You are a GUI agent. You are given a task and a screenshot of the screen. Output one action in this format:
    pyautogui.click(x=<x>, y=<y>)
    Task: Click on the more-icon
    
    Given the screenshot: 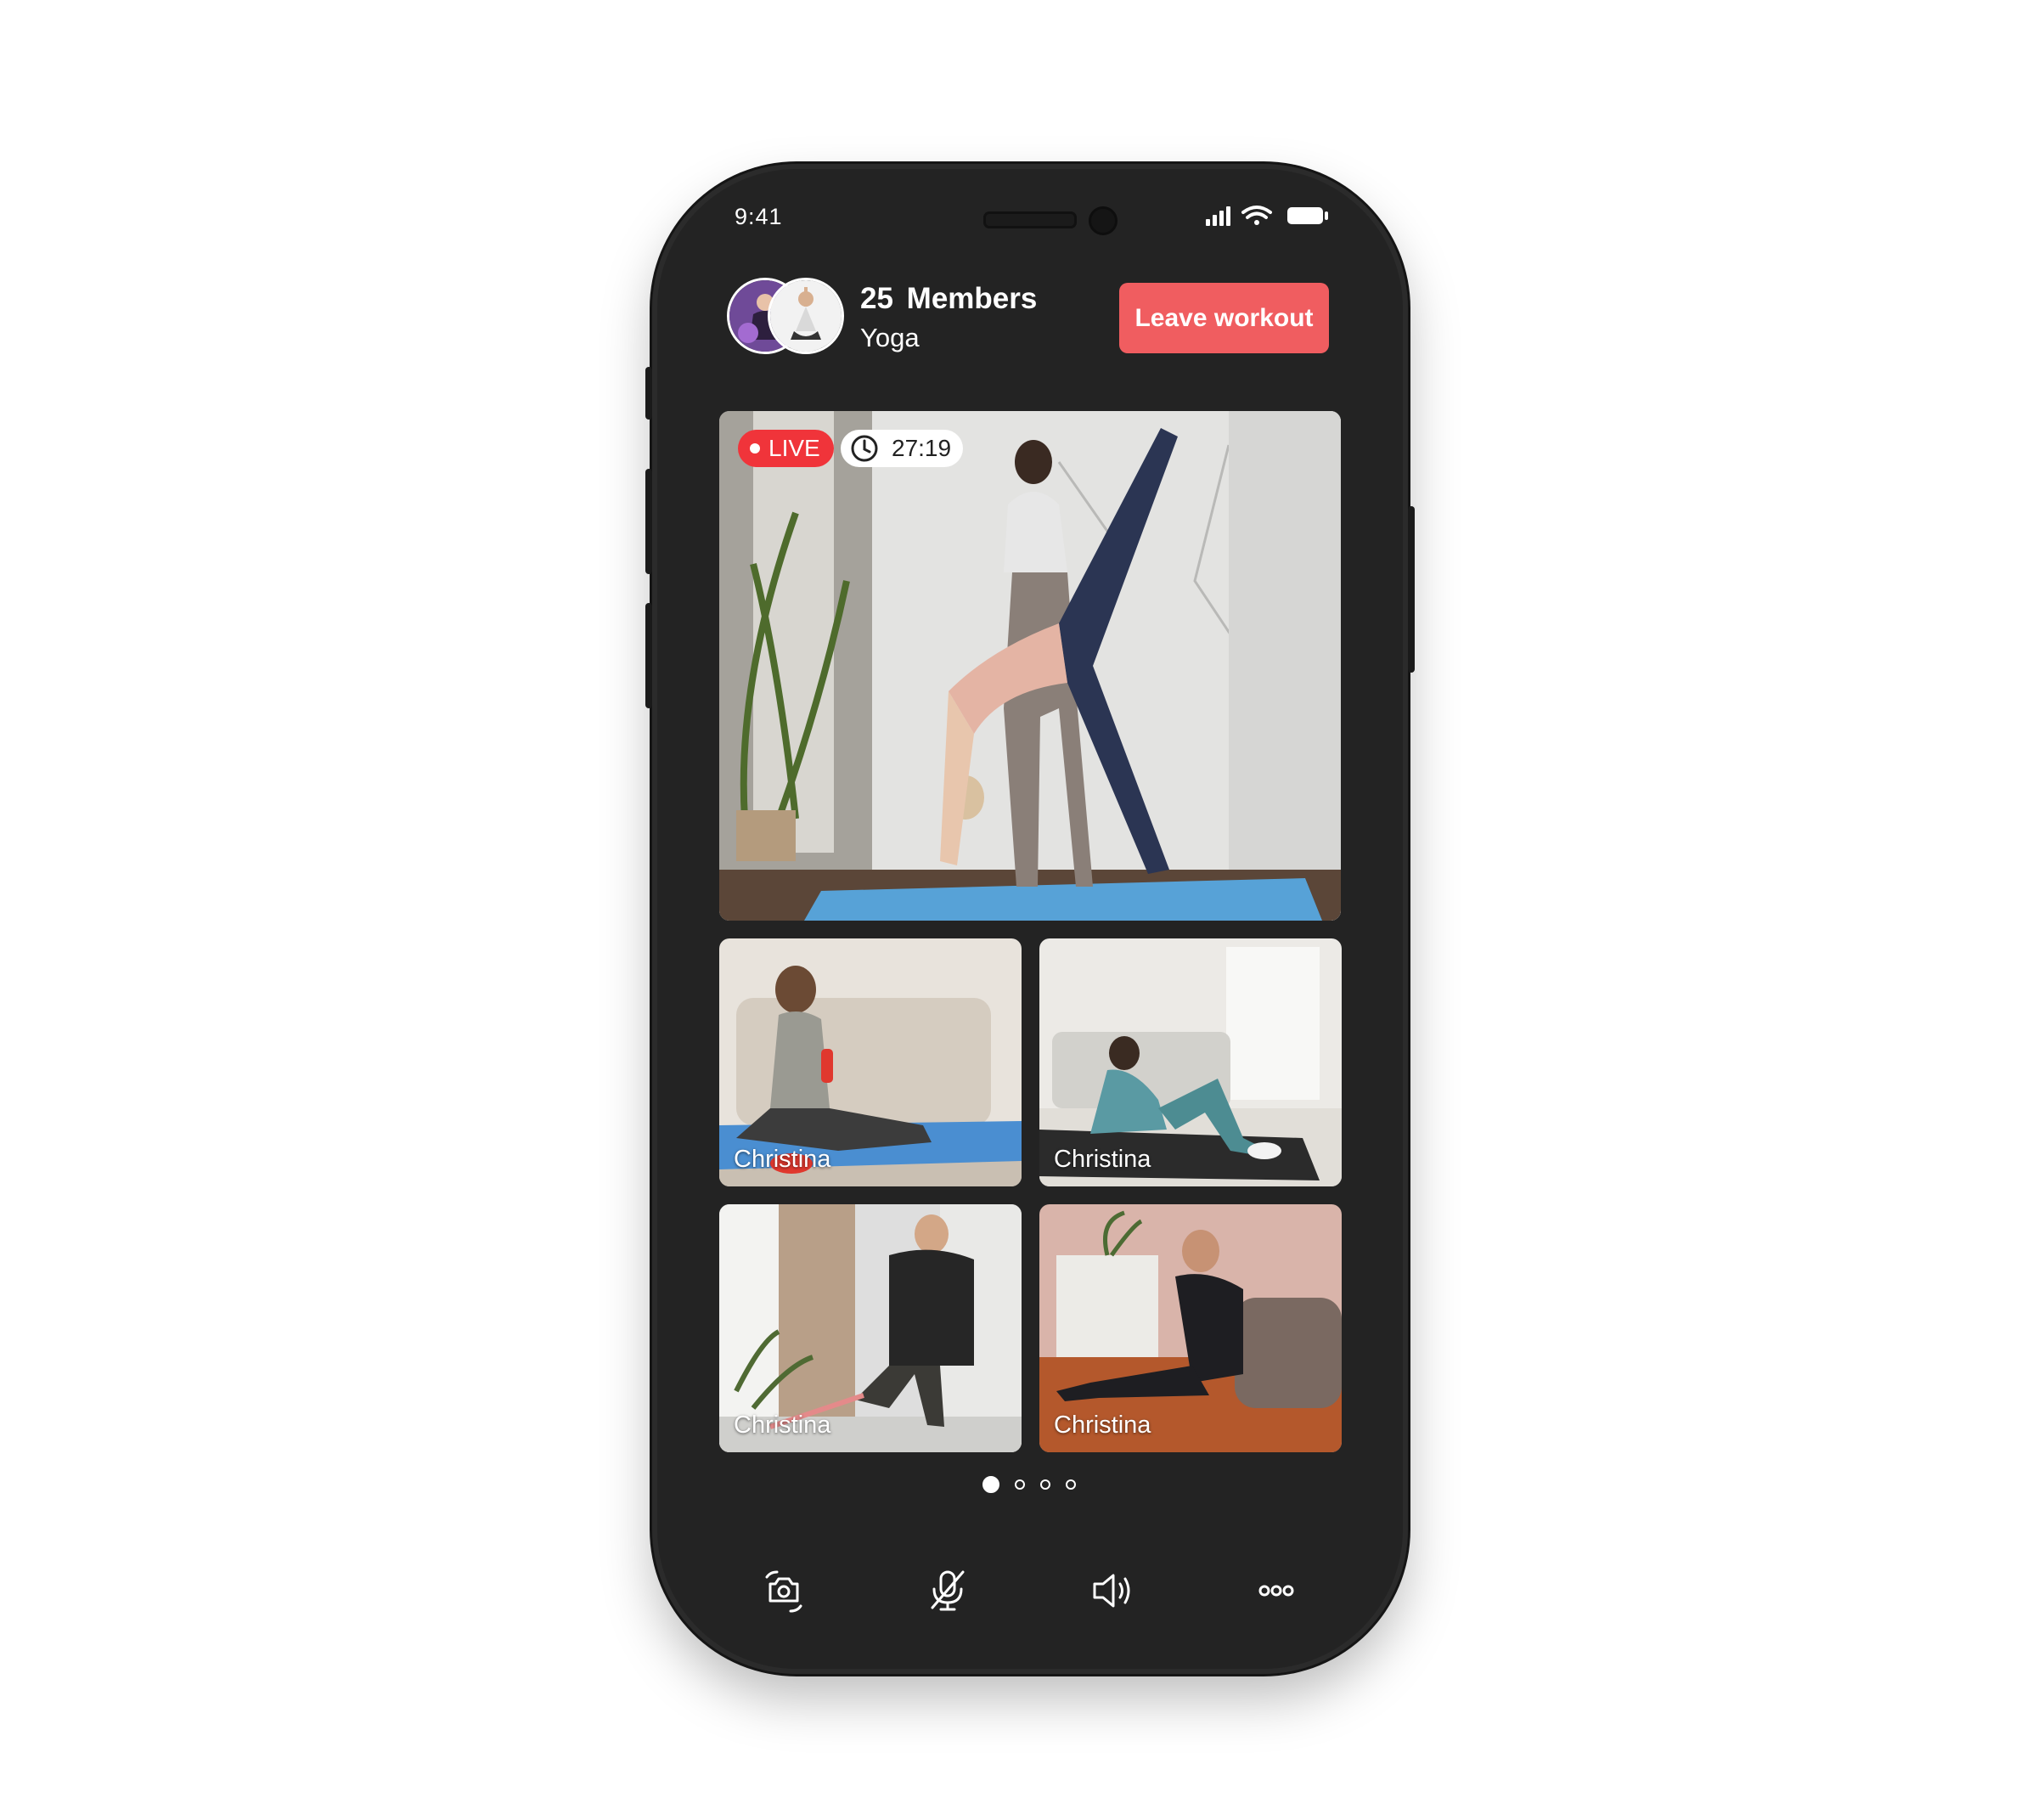 What is the action you would take?
    pyautogui.click(x=1276, y=1591)
    